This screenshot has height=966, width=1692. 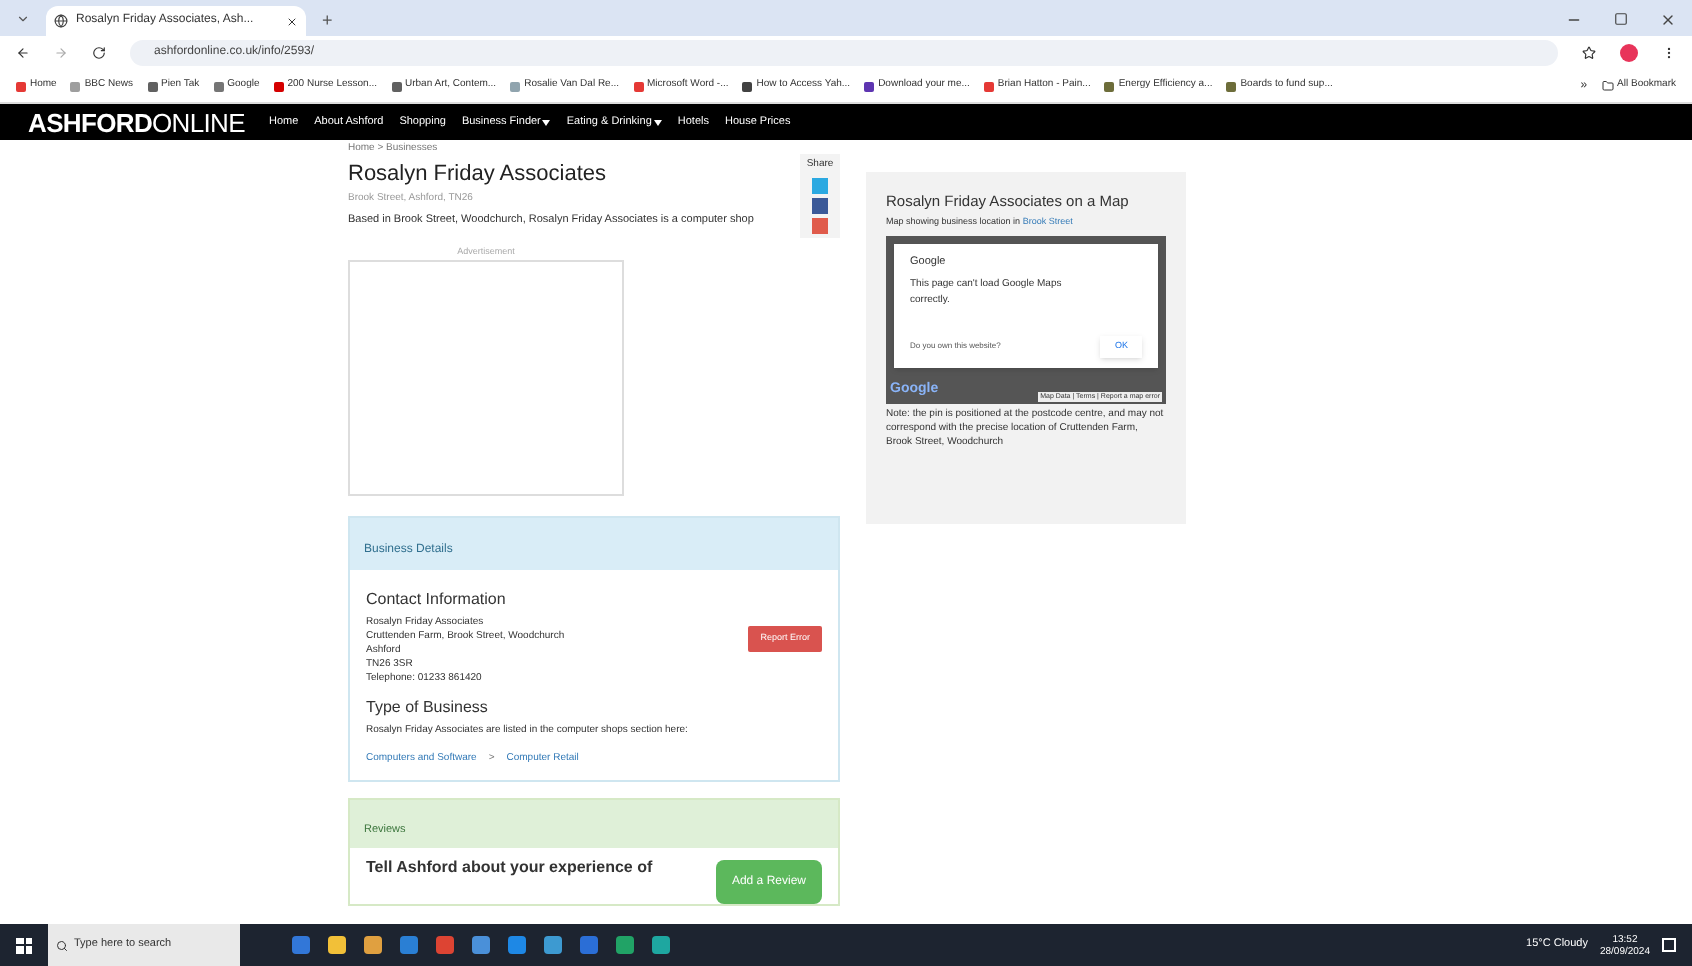 I want to click on site-logo: ASHFORDONLINE, so click(x=136, y=122).